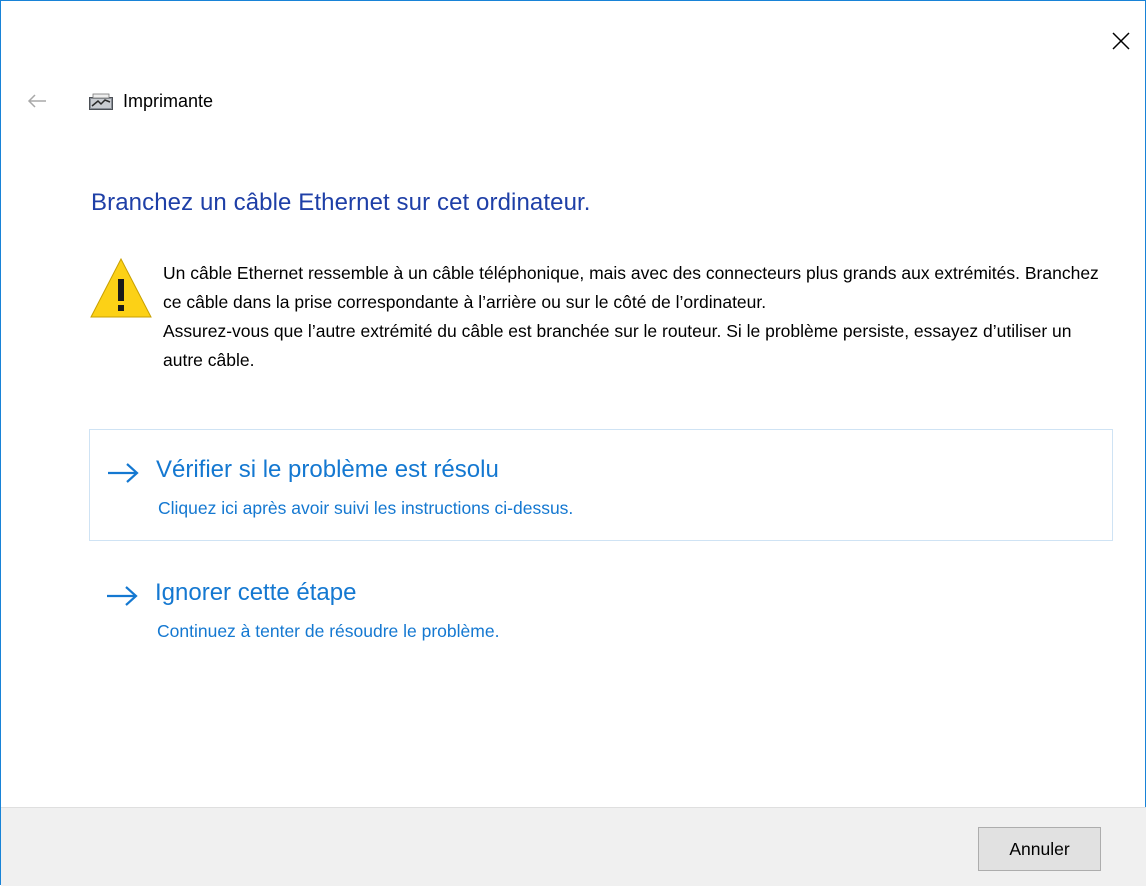 Image resolution: width=1146 pixels, height=886 pixels. I want to click on back-arrow-icon, so click(36, 101).